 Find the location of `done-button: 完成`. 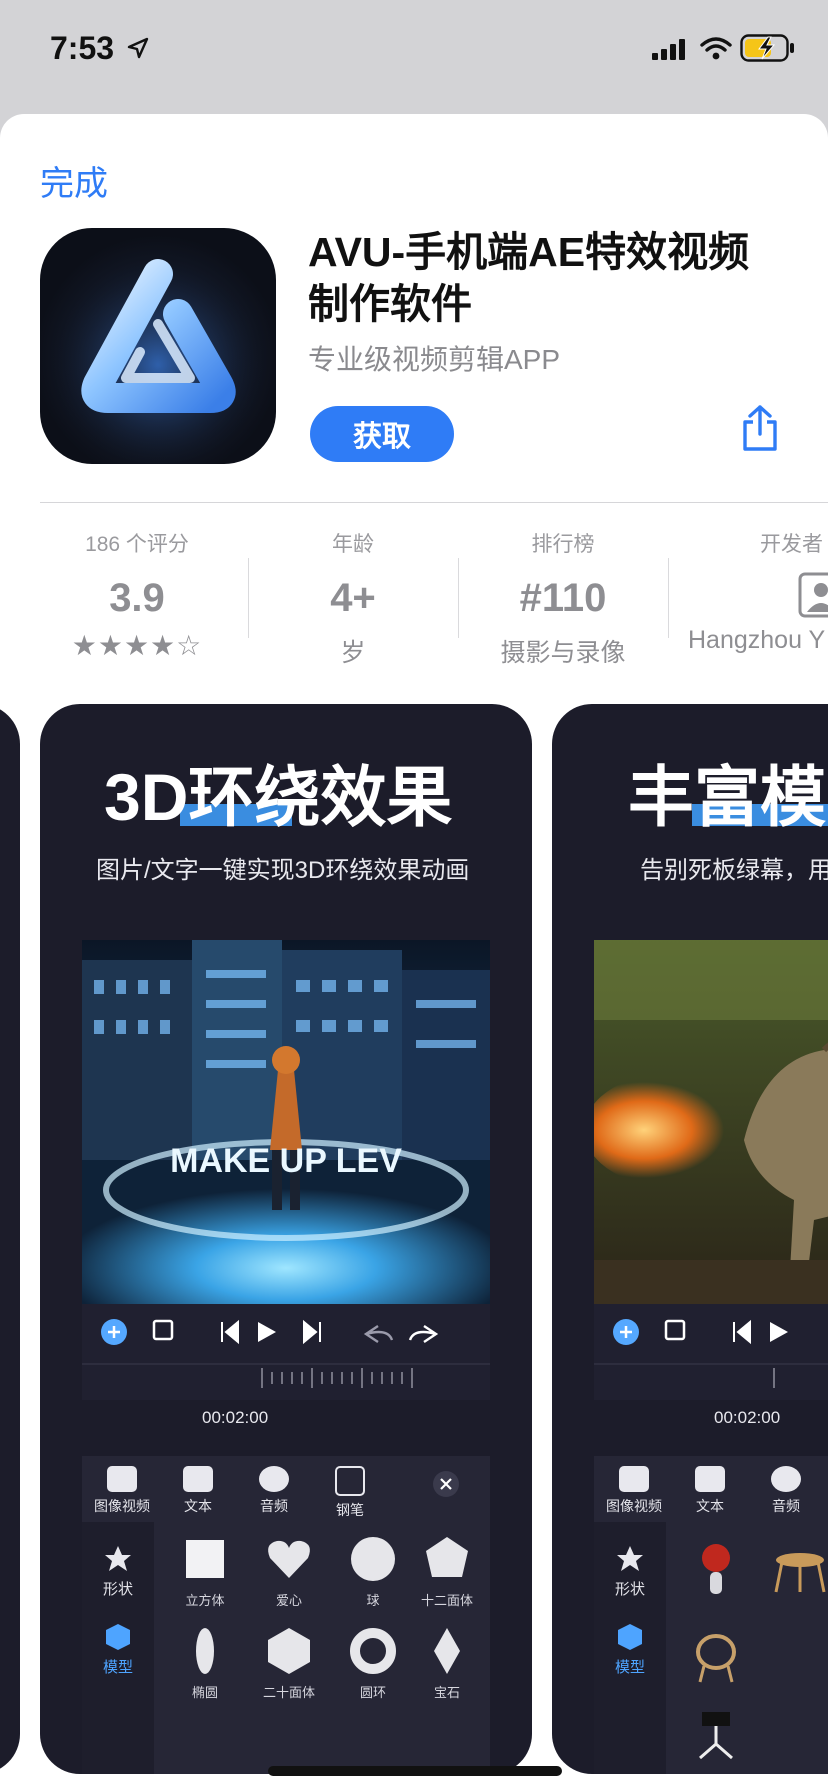

done-button: 完成 is located at coordinates (74, 180).